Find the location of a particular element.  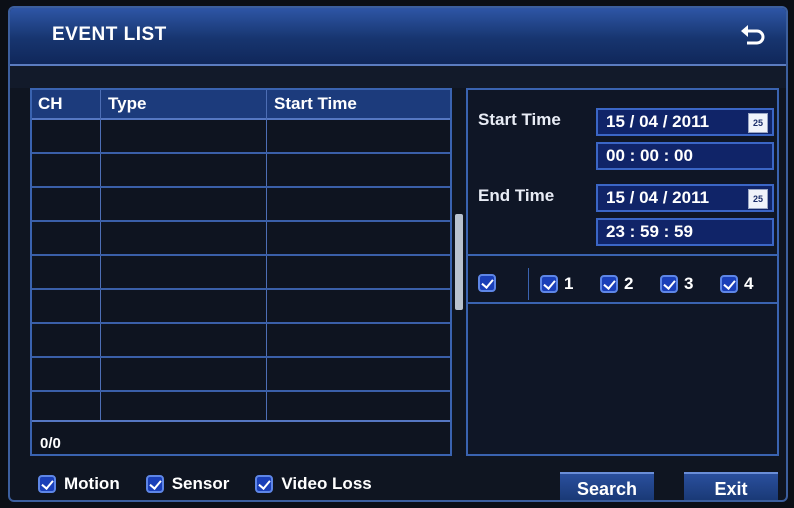

channel-1-label: 1 is located at coordinates (569, 283).